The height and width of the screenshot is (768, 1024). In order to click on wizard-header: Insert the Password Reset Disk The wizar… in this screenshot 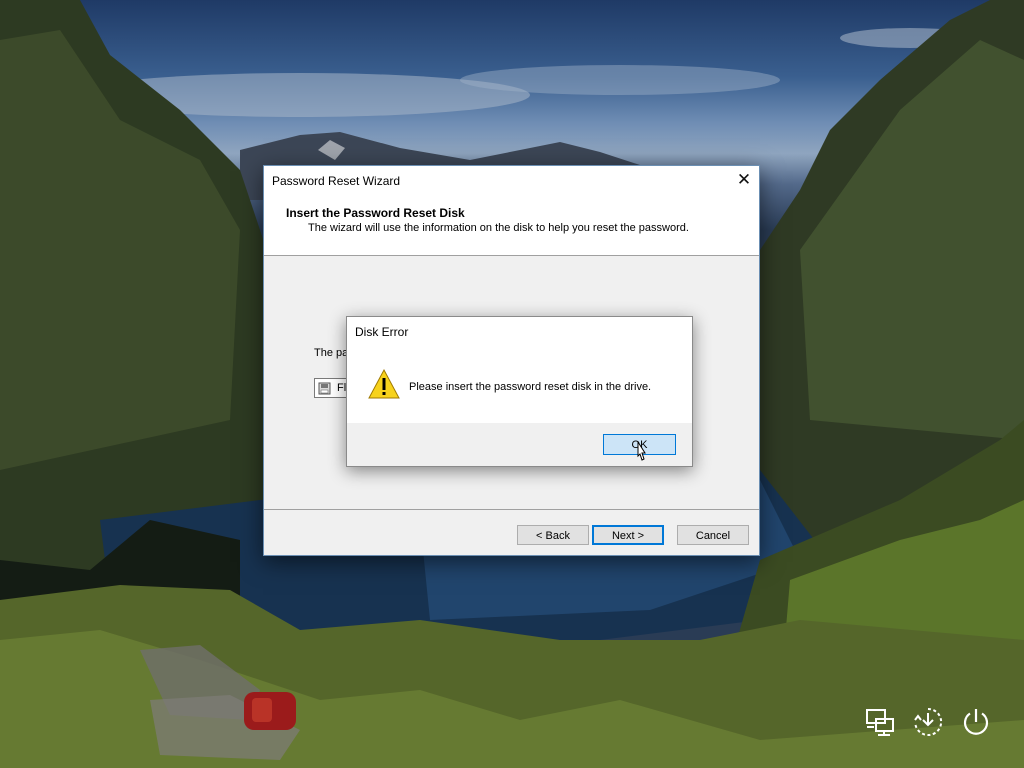, I will do `click(511, 225)`.